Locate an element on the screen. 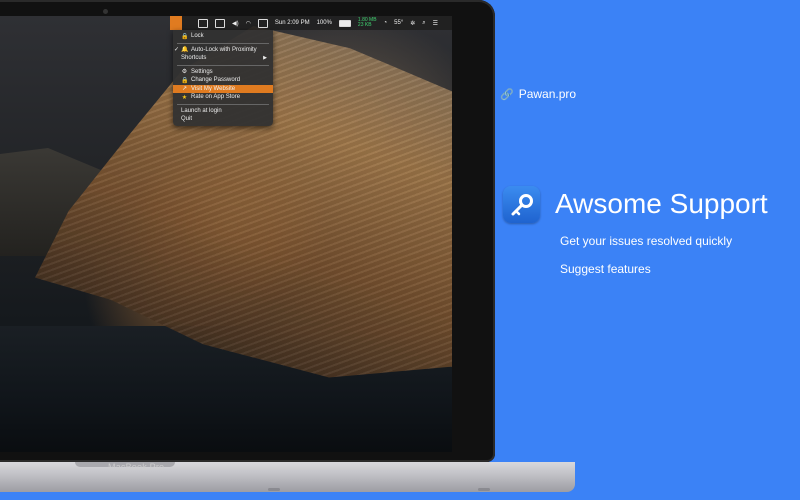 The image size is (800, 500). window-icon is located at coordinates (220, 23).